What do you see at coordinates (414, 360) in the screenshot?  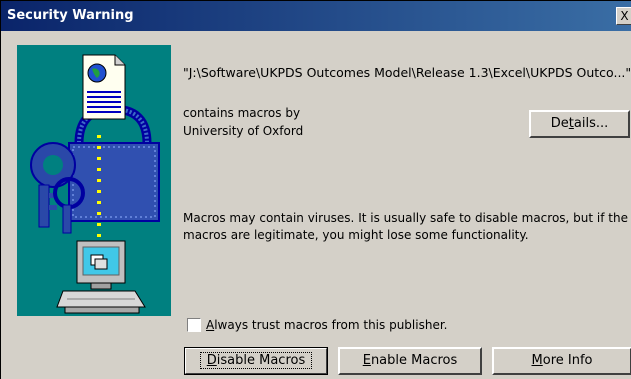 I see `enable-label-post: nable Macros` at bounding box center [414, 360].